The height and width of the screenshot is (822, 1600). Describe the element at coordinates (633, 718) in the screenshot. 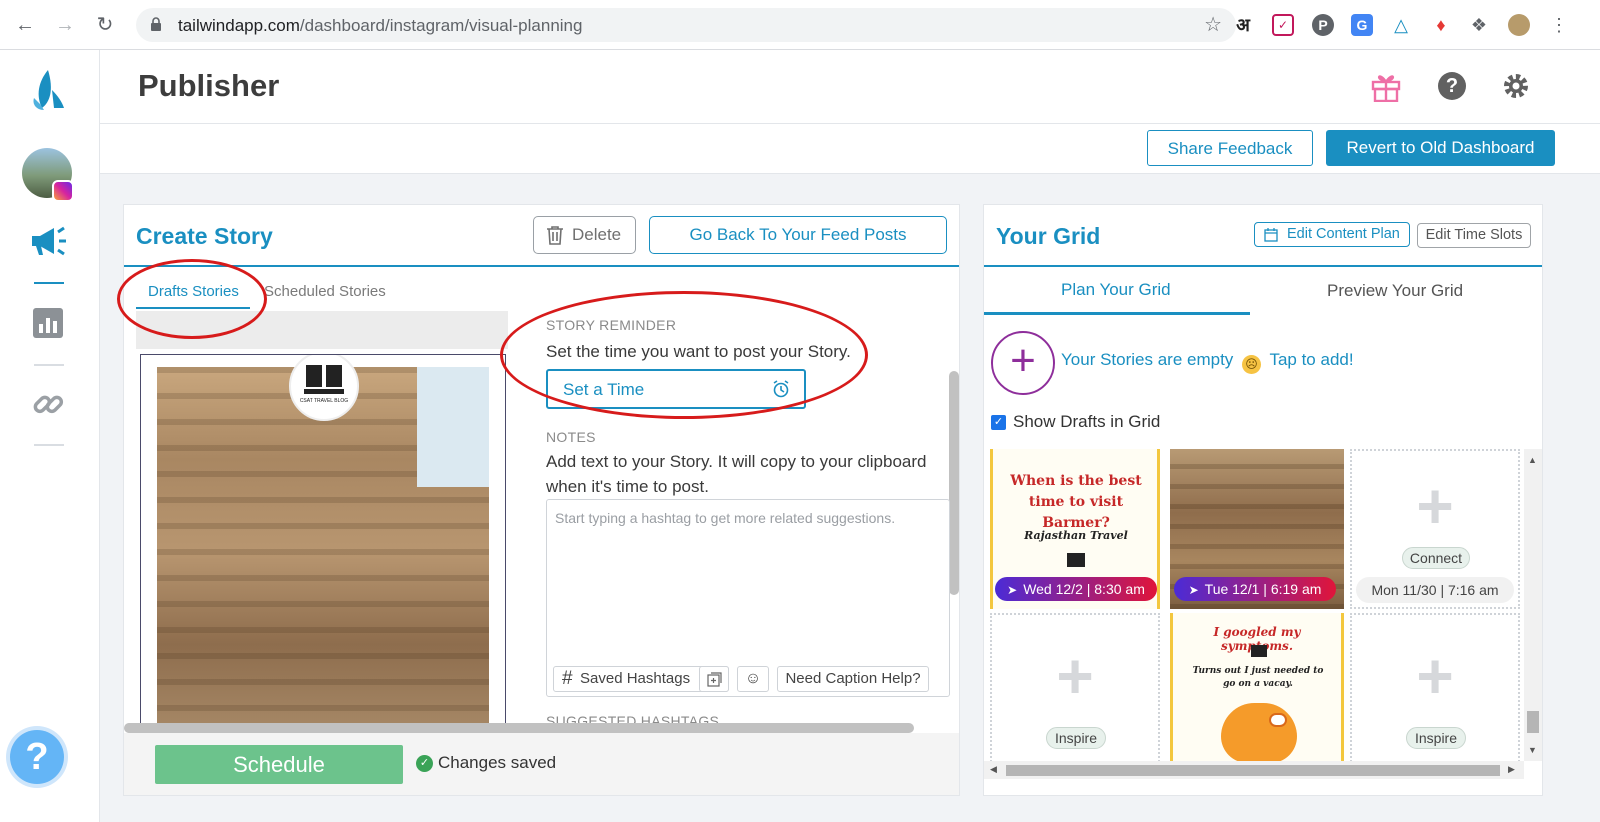

I see `suggested-hashtags-label: SUGGESTED HASHTAGS` at that location.